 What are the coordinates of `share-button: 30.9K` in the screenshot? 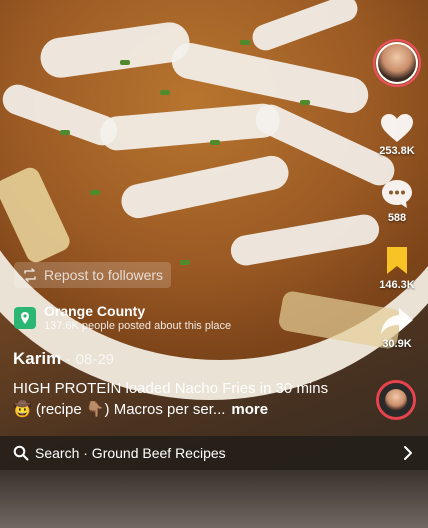 It's located at (397, 328).